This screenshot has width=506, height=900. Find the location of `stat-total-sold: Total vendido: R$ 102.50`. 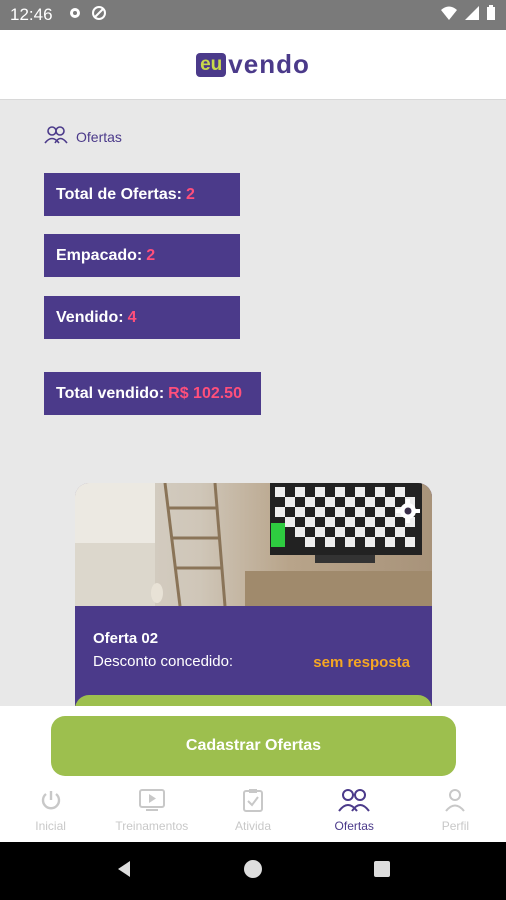

stat-total-sold: Total vendido: R$ 102.50 is located at coordinates (152, 393).